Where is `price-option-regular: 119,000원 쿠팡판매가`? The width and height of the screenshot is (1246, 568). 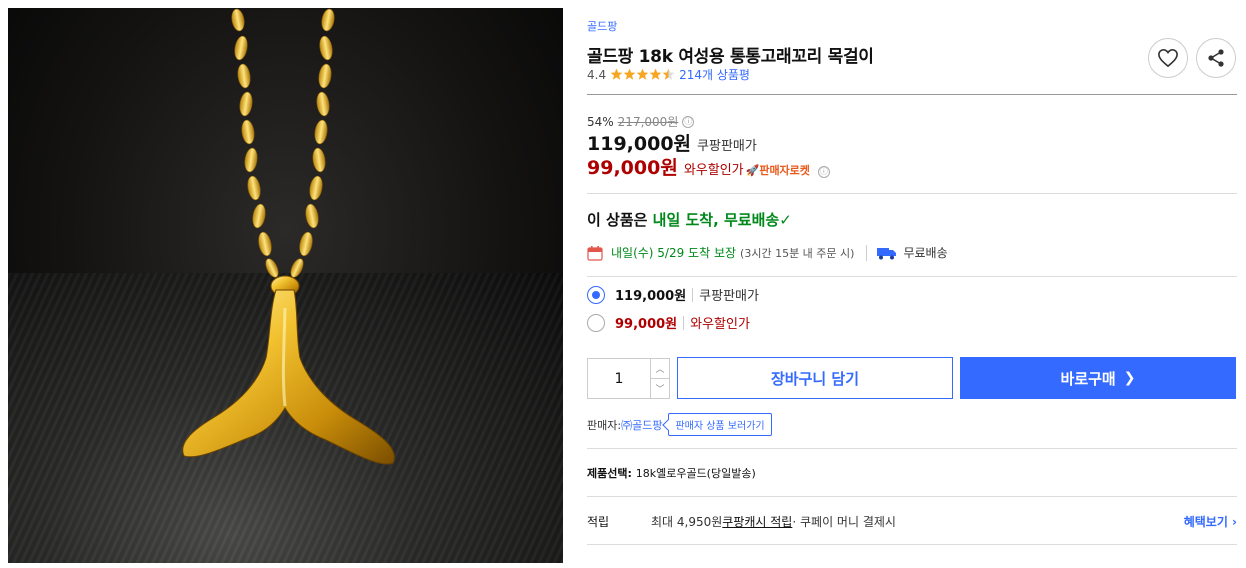
price-option-regular: 119,000원 쿠팡판매가 is located at coordinates (673, 294).